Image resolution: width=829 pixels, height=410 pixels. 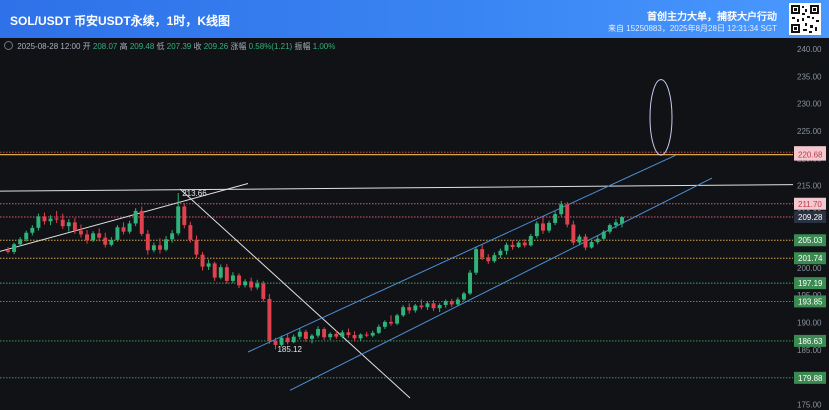 What do you see at coordinates (661, 117) in the screenshot?
I see `target-ellipse` at bounding box center [661, 117].